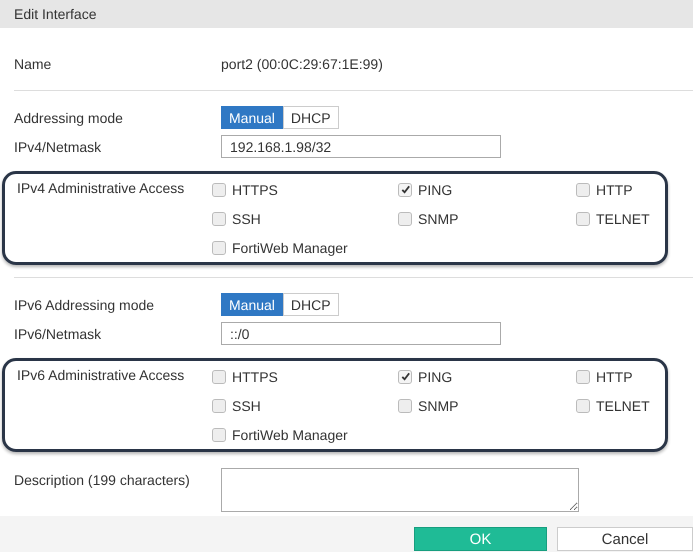 This screenshot has width=693, height=552. I want to click on field-label: IPv4 Administrative Access, so click(101, 187).